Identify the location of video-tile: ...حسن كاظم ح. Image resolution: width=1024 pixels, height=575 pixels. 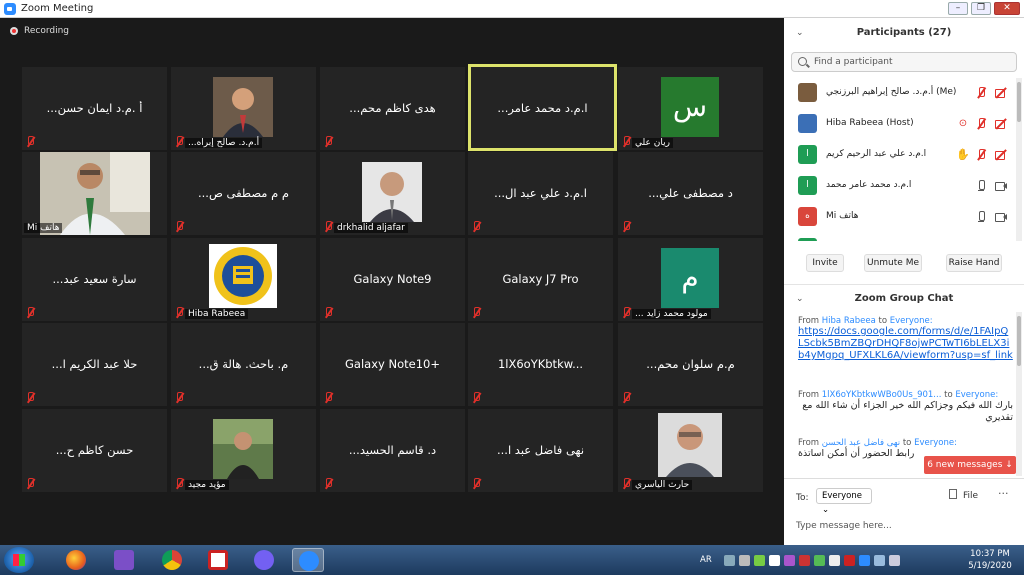
(94, 450).